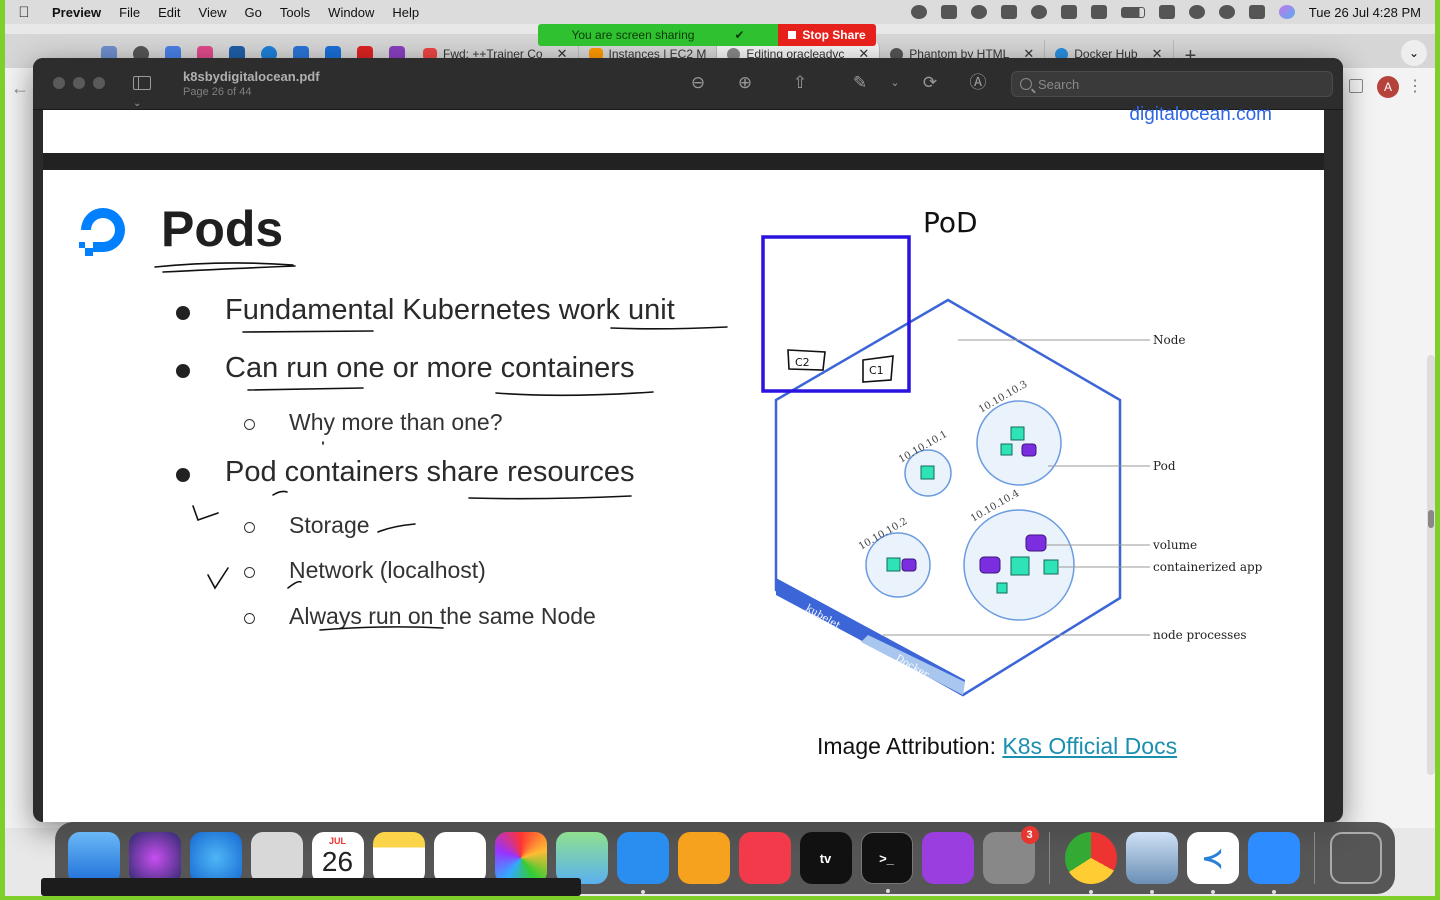  Describe the element at coordinates (169, 12) in the screenshot. I see `menu-edit: Edit` at that location.